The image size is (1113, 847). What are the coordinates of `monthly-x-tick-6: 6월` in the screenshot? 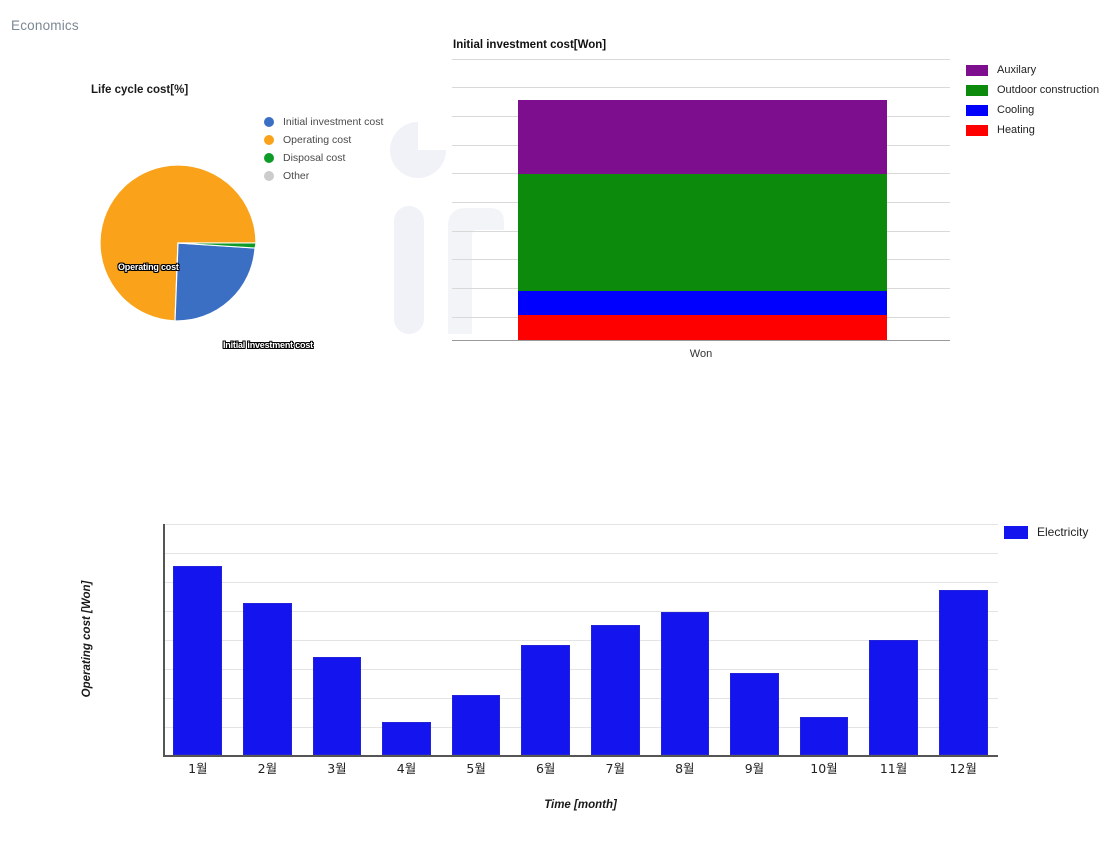 It's located at (545, 768).